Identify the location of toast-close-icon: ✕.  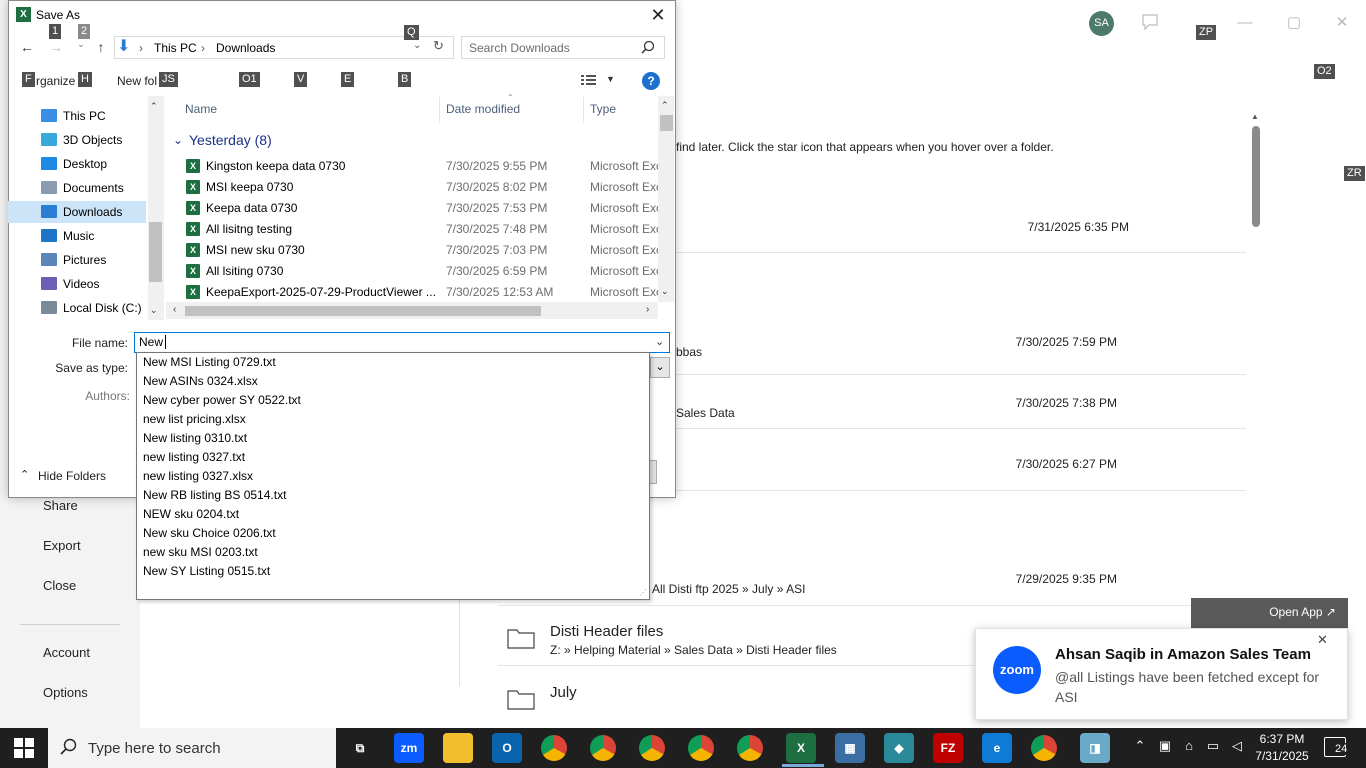
(1322, 640).